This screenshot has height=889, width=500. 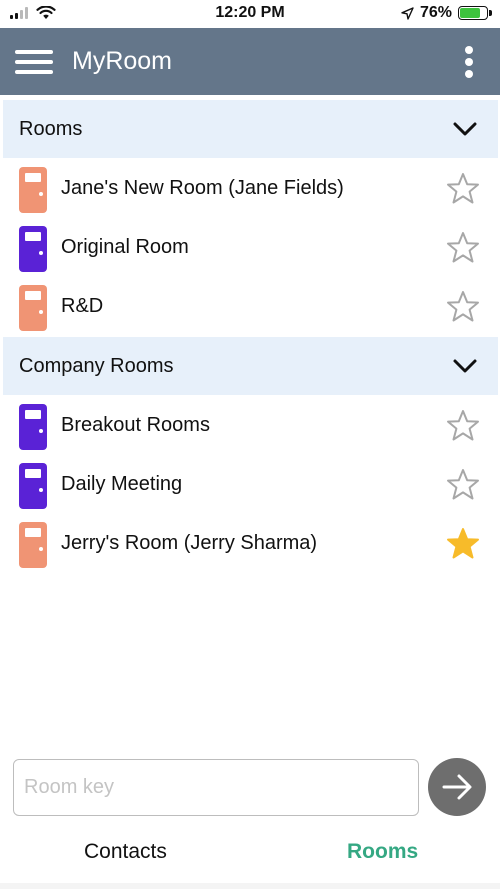 What do you see at coordinates (250, 366) in the screenshot?
I see `section-header-company-rooms: Company Rooms` at bounding box center [250, 366].